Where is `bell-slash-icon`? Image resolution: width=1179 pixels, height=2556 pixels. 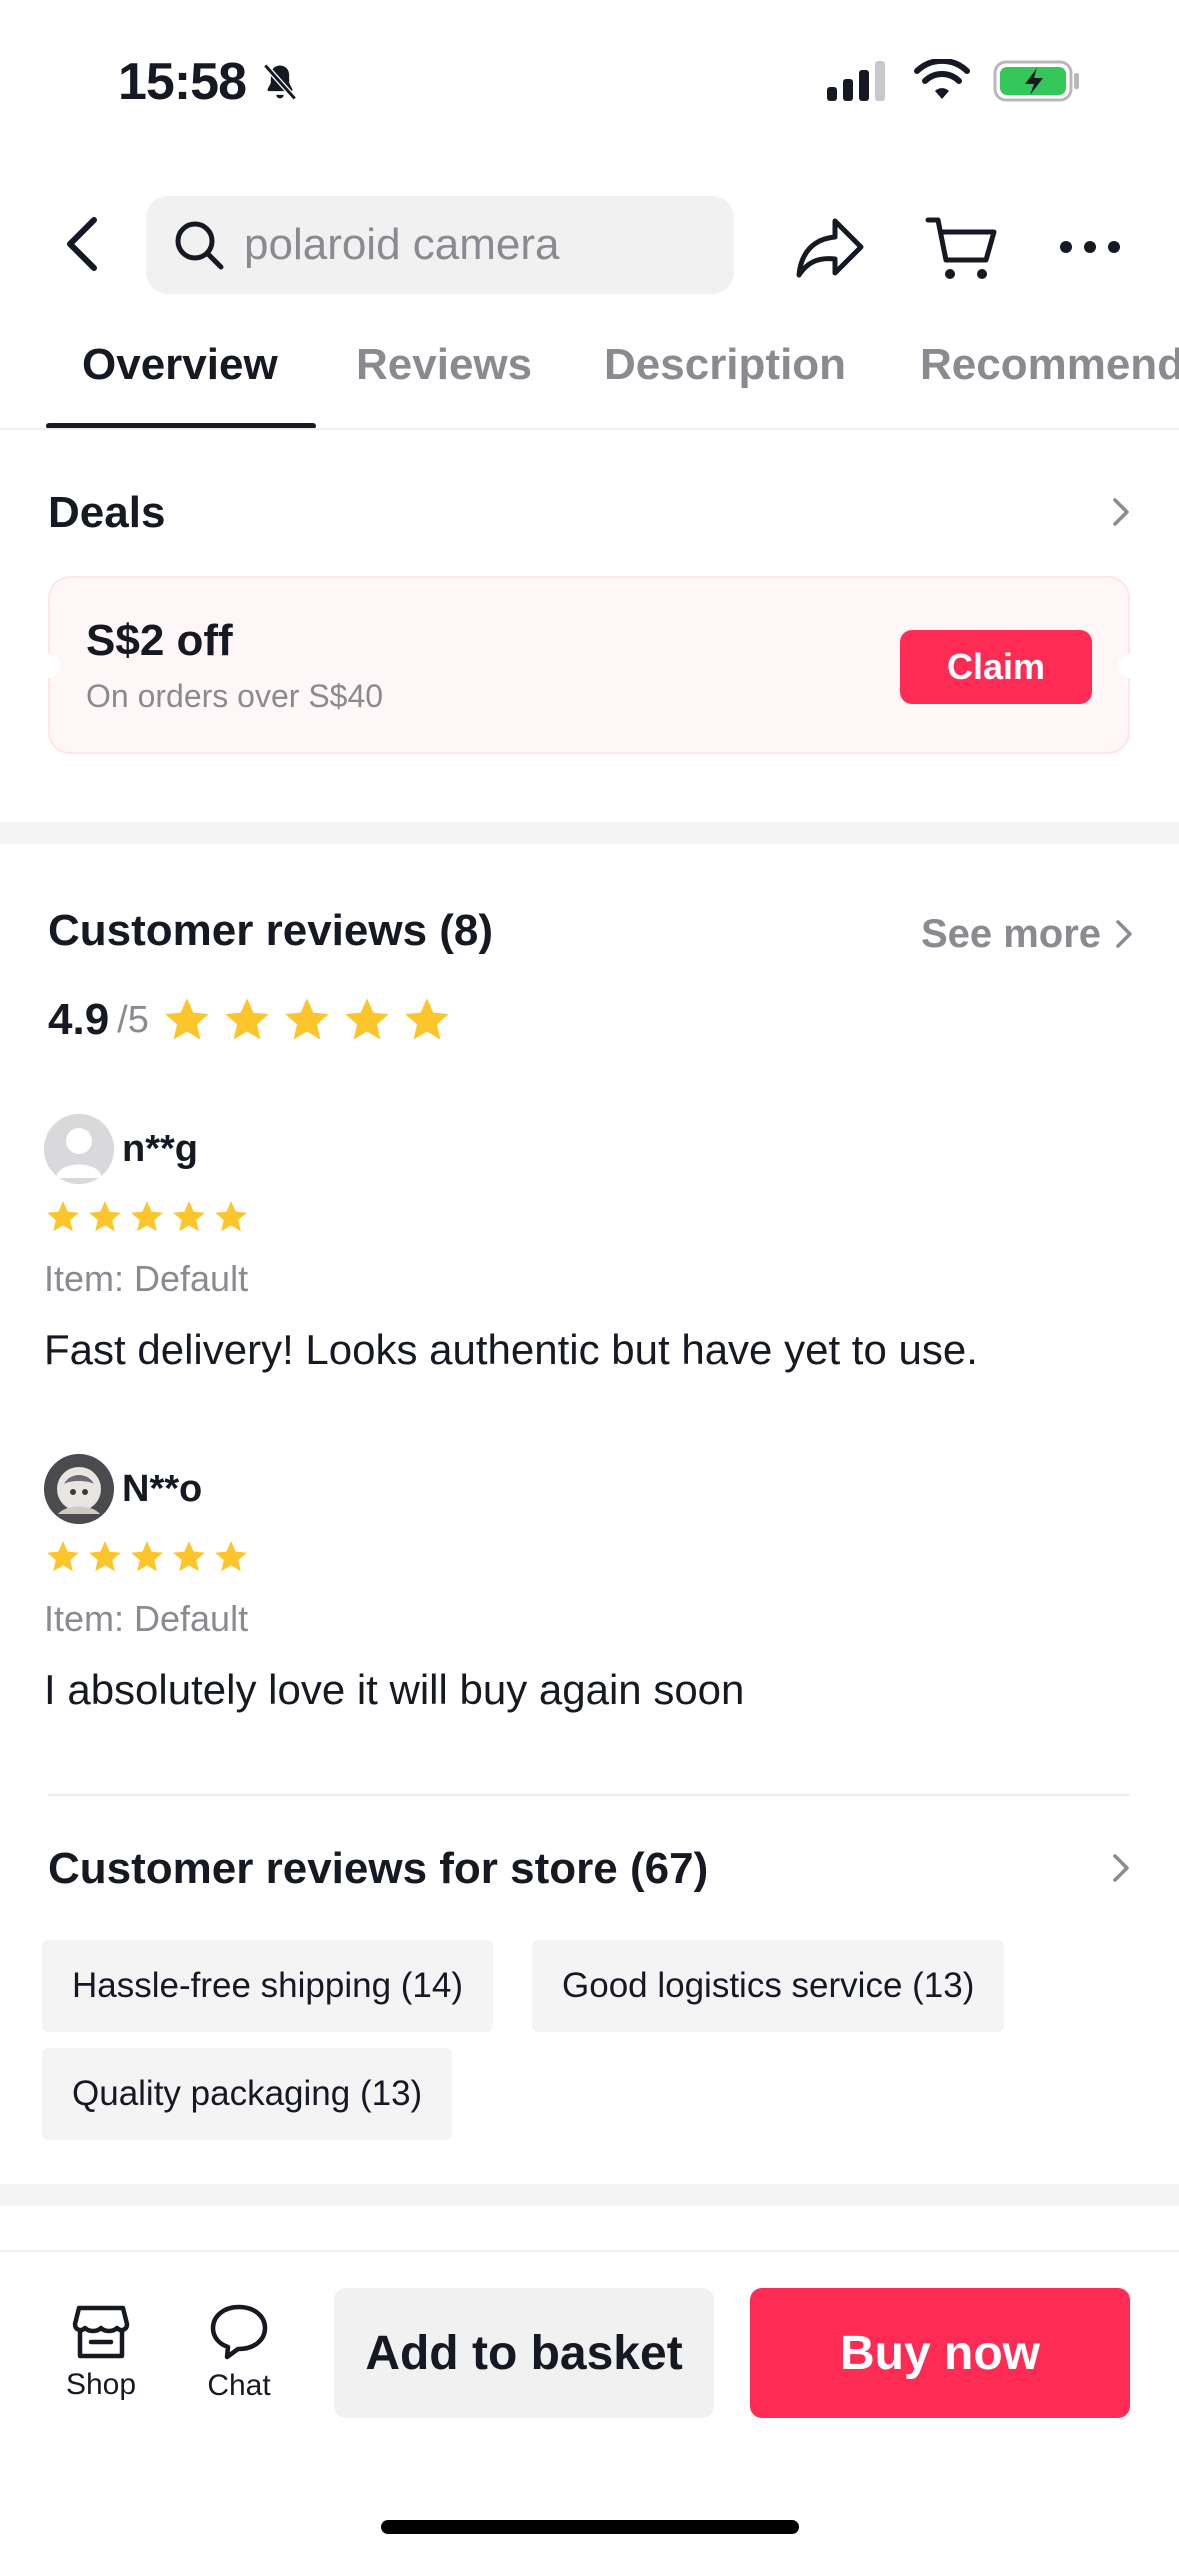
bell-slash-icon is located at coordinates (280, 82).